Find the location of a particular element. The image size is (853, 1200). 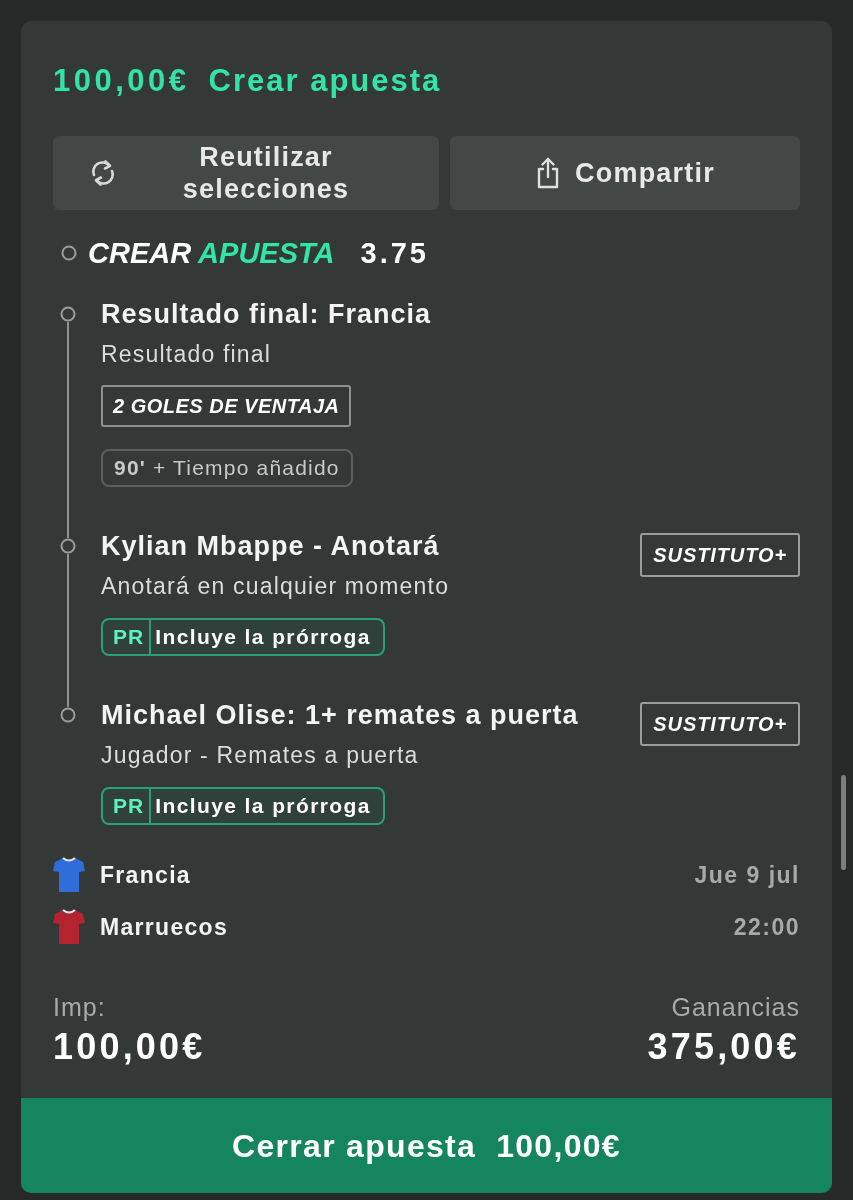

stake-label: Imp: is located at coordinates (80, 1007).